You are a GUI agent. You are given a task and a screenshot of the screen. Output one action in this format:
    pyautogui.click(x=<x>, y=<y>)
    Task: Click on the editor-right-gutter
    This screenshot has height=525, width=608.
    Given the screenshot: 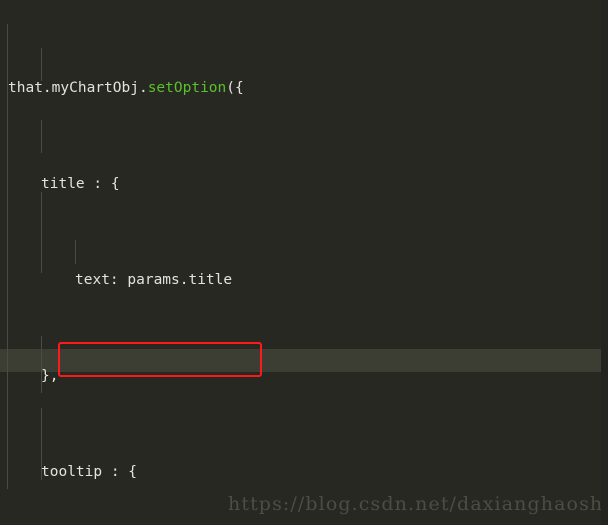 What is the action you would take?
    pyautogui.click(x=604, y=262)
    